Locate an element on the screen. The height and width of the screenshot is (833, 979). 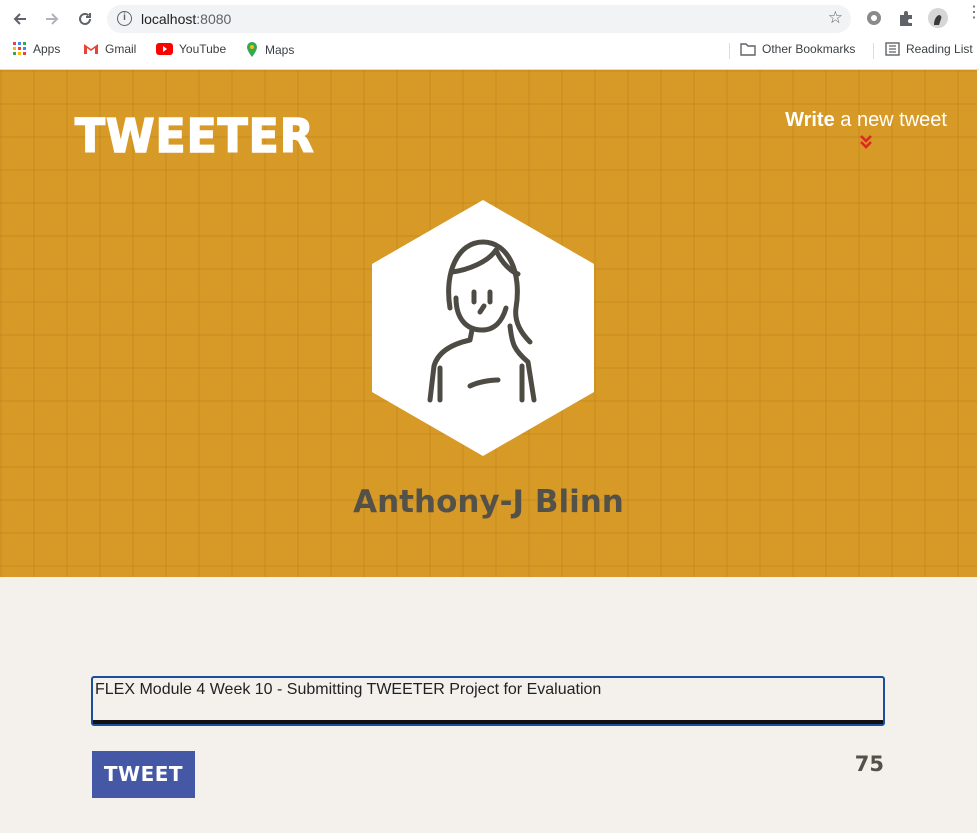
gmail-icon is located at coordinates (91, 49).